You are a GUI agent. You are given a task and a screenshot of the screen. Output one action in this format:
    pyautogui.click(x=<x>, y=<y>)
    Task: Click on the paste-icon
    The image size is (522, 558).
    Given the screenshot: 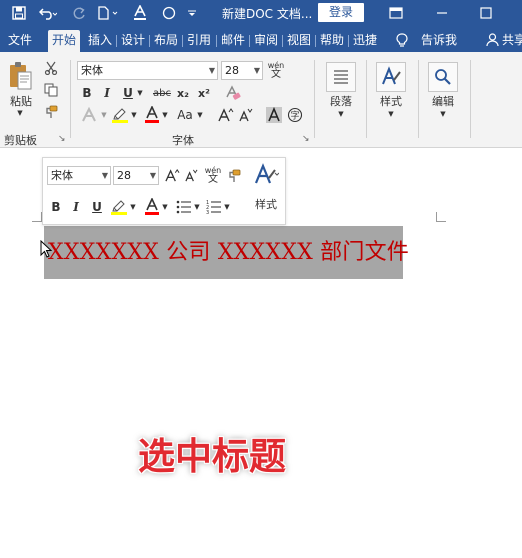 What is the action you would take?
    pyautogui.click(x=20, y=76)
    